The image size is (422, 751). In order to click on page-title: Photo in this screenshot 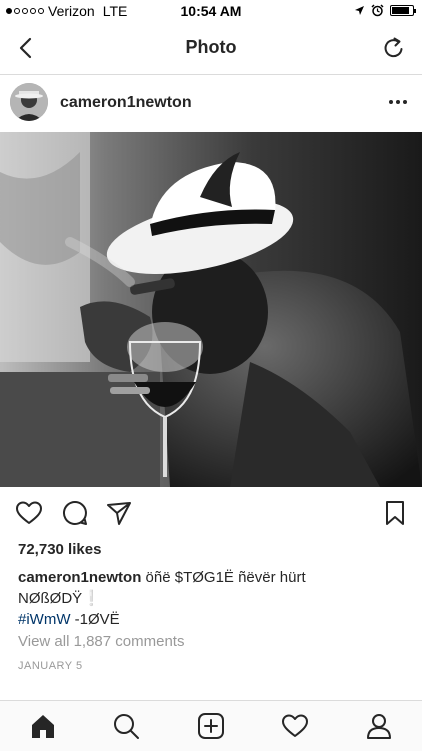, I will do `click(211, 47)`.